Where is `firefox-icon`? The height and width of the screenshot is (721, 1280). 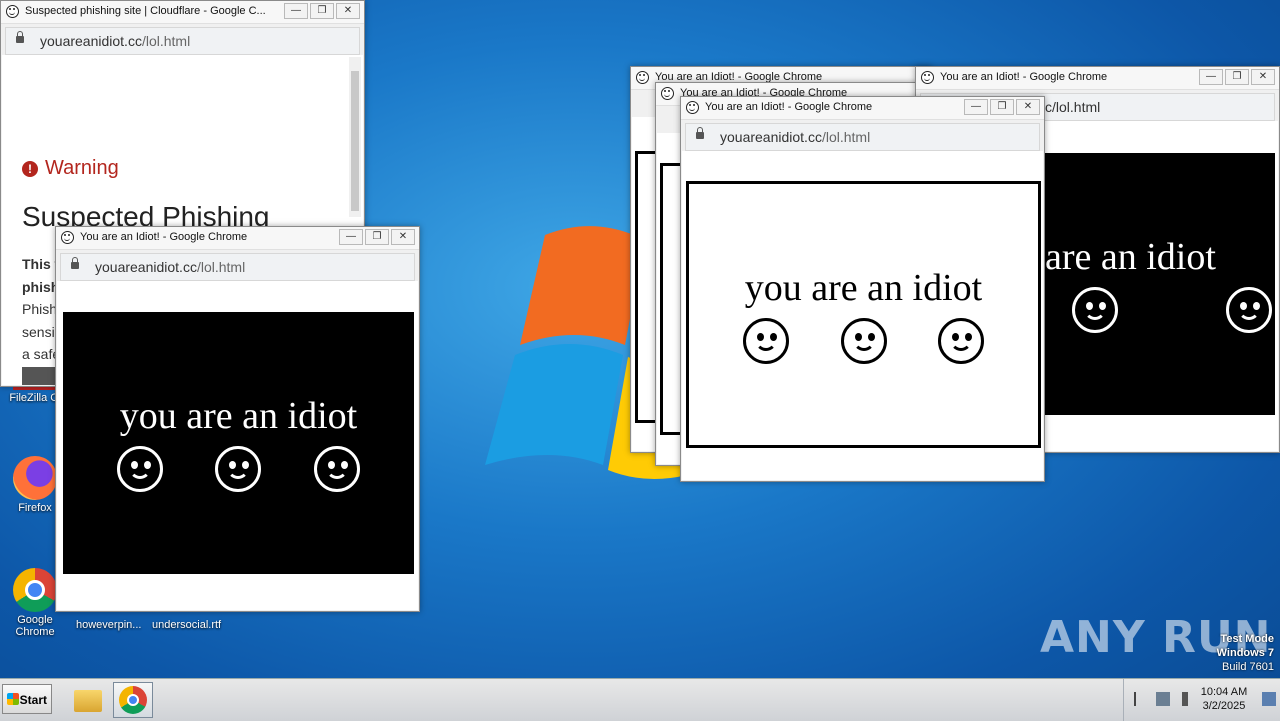
firefox-icon is located at coordinates (35, 478).